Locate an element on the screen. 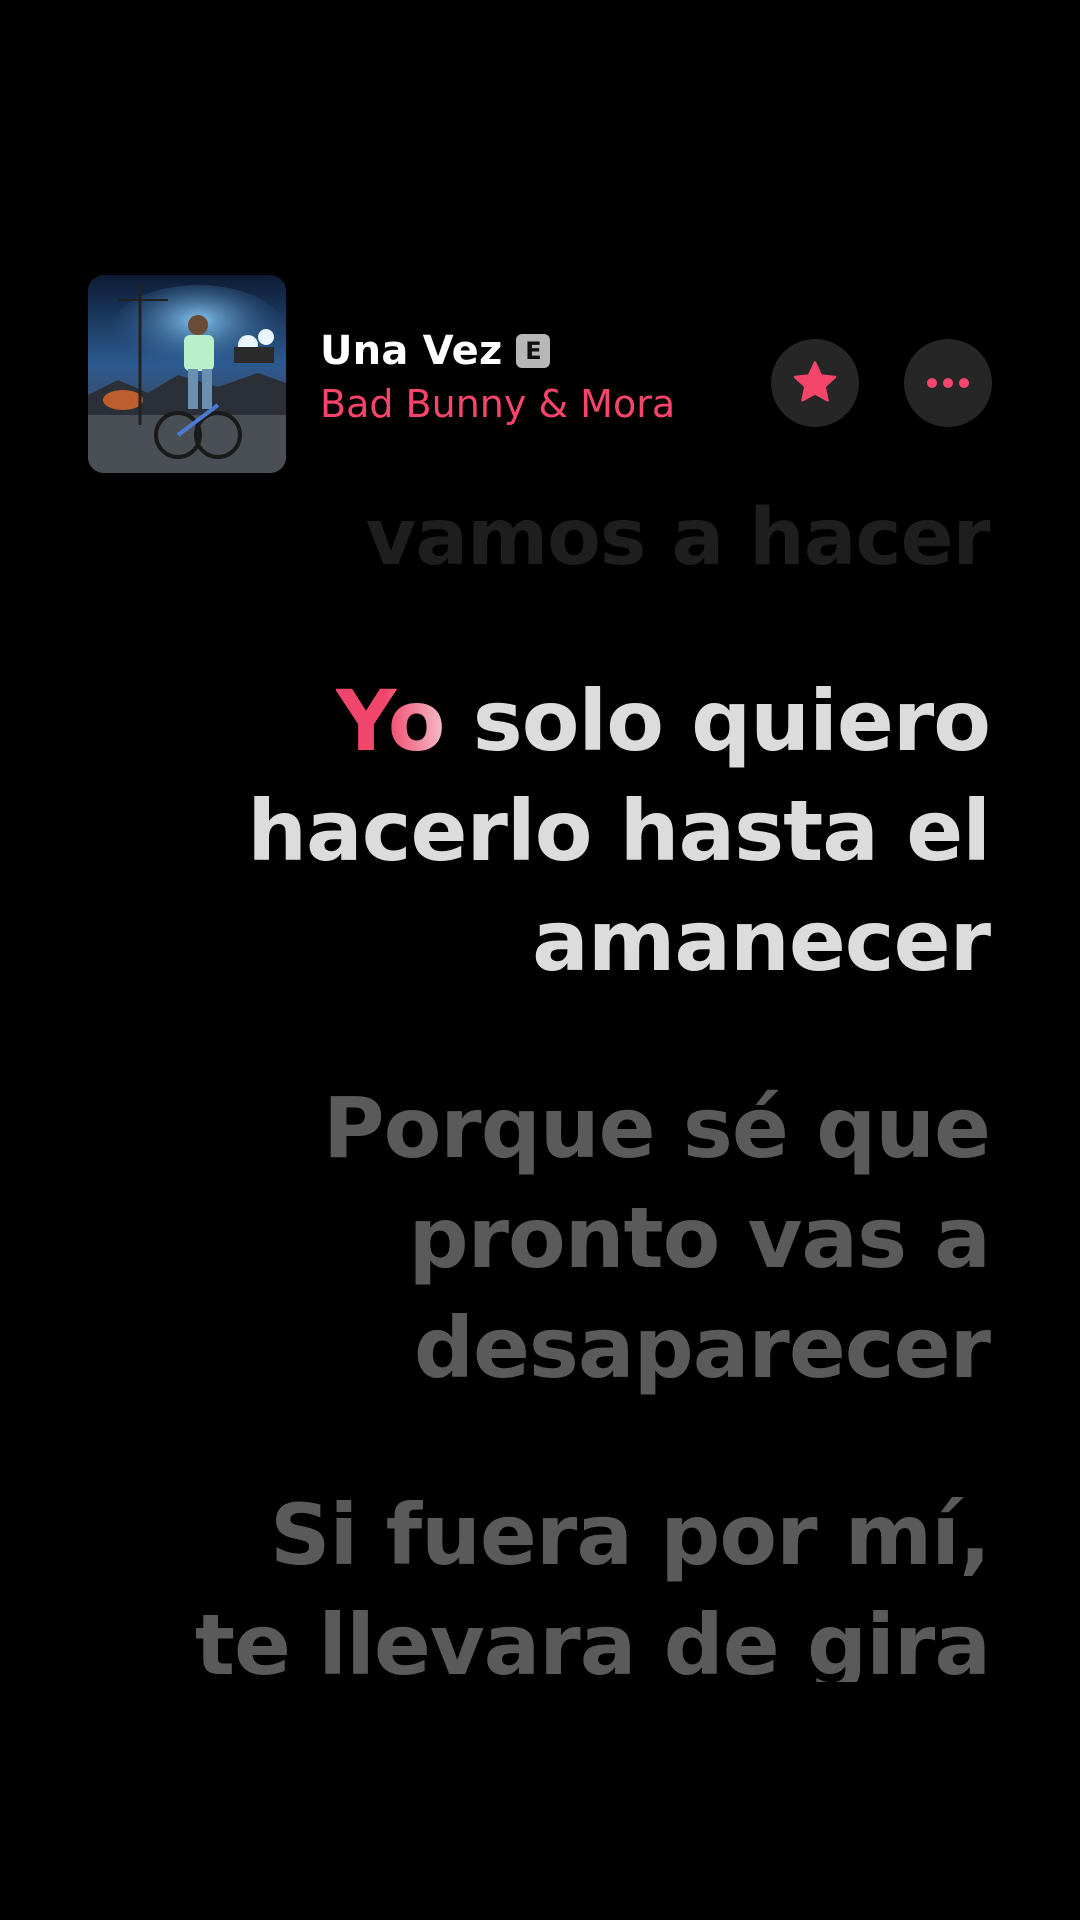  previous-lyric-line: vamos a hacer is located at coordinates (540, 535).